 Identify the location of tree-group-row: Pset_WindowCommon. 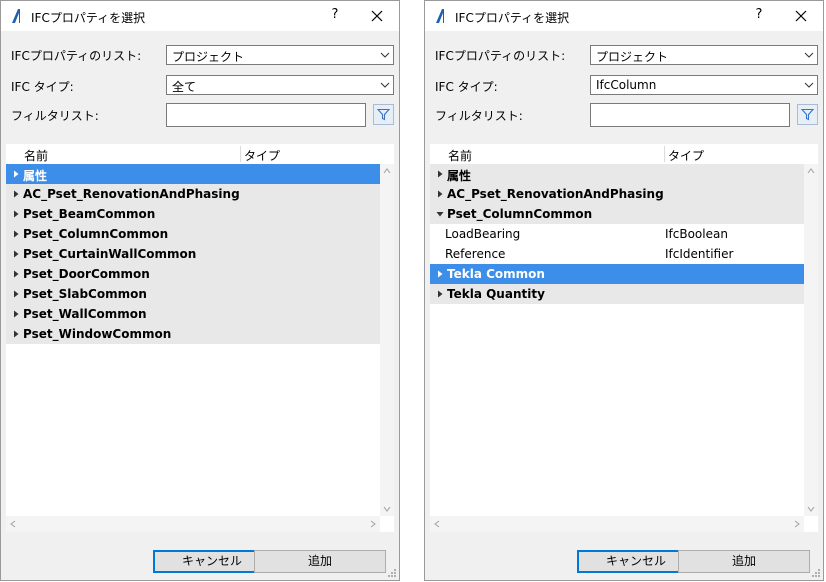
(193, 334).